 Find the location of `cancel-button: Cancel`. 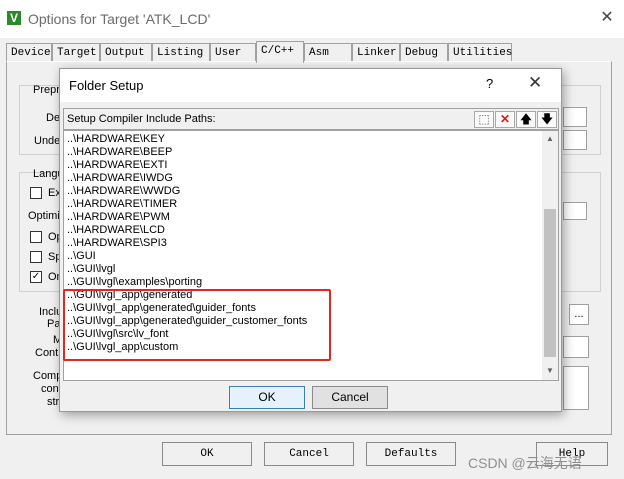

cancel-button: Cancel is located at coordinates (309, 454).